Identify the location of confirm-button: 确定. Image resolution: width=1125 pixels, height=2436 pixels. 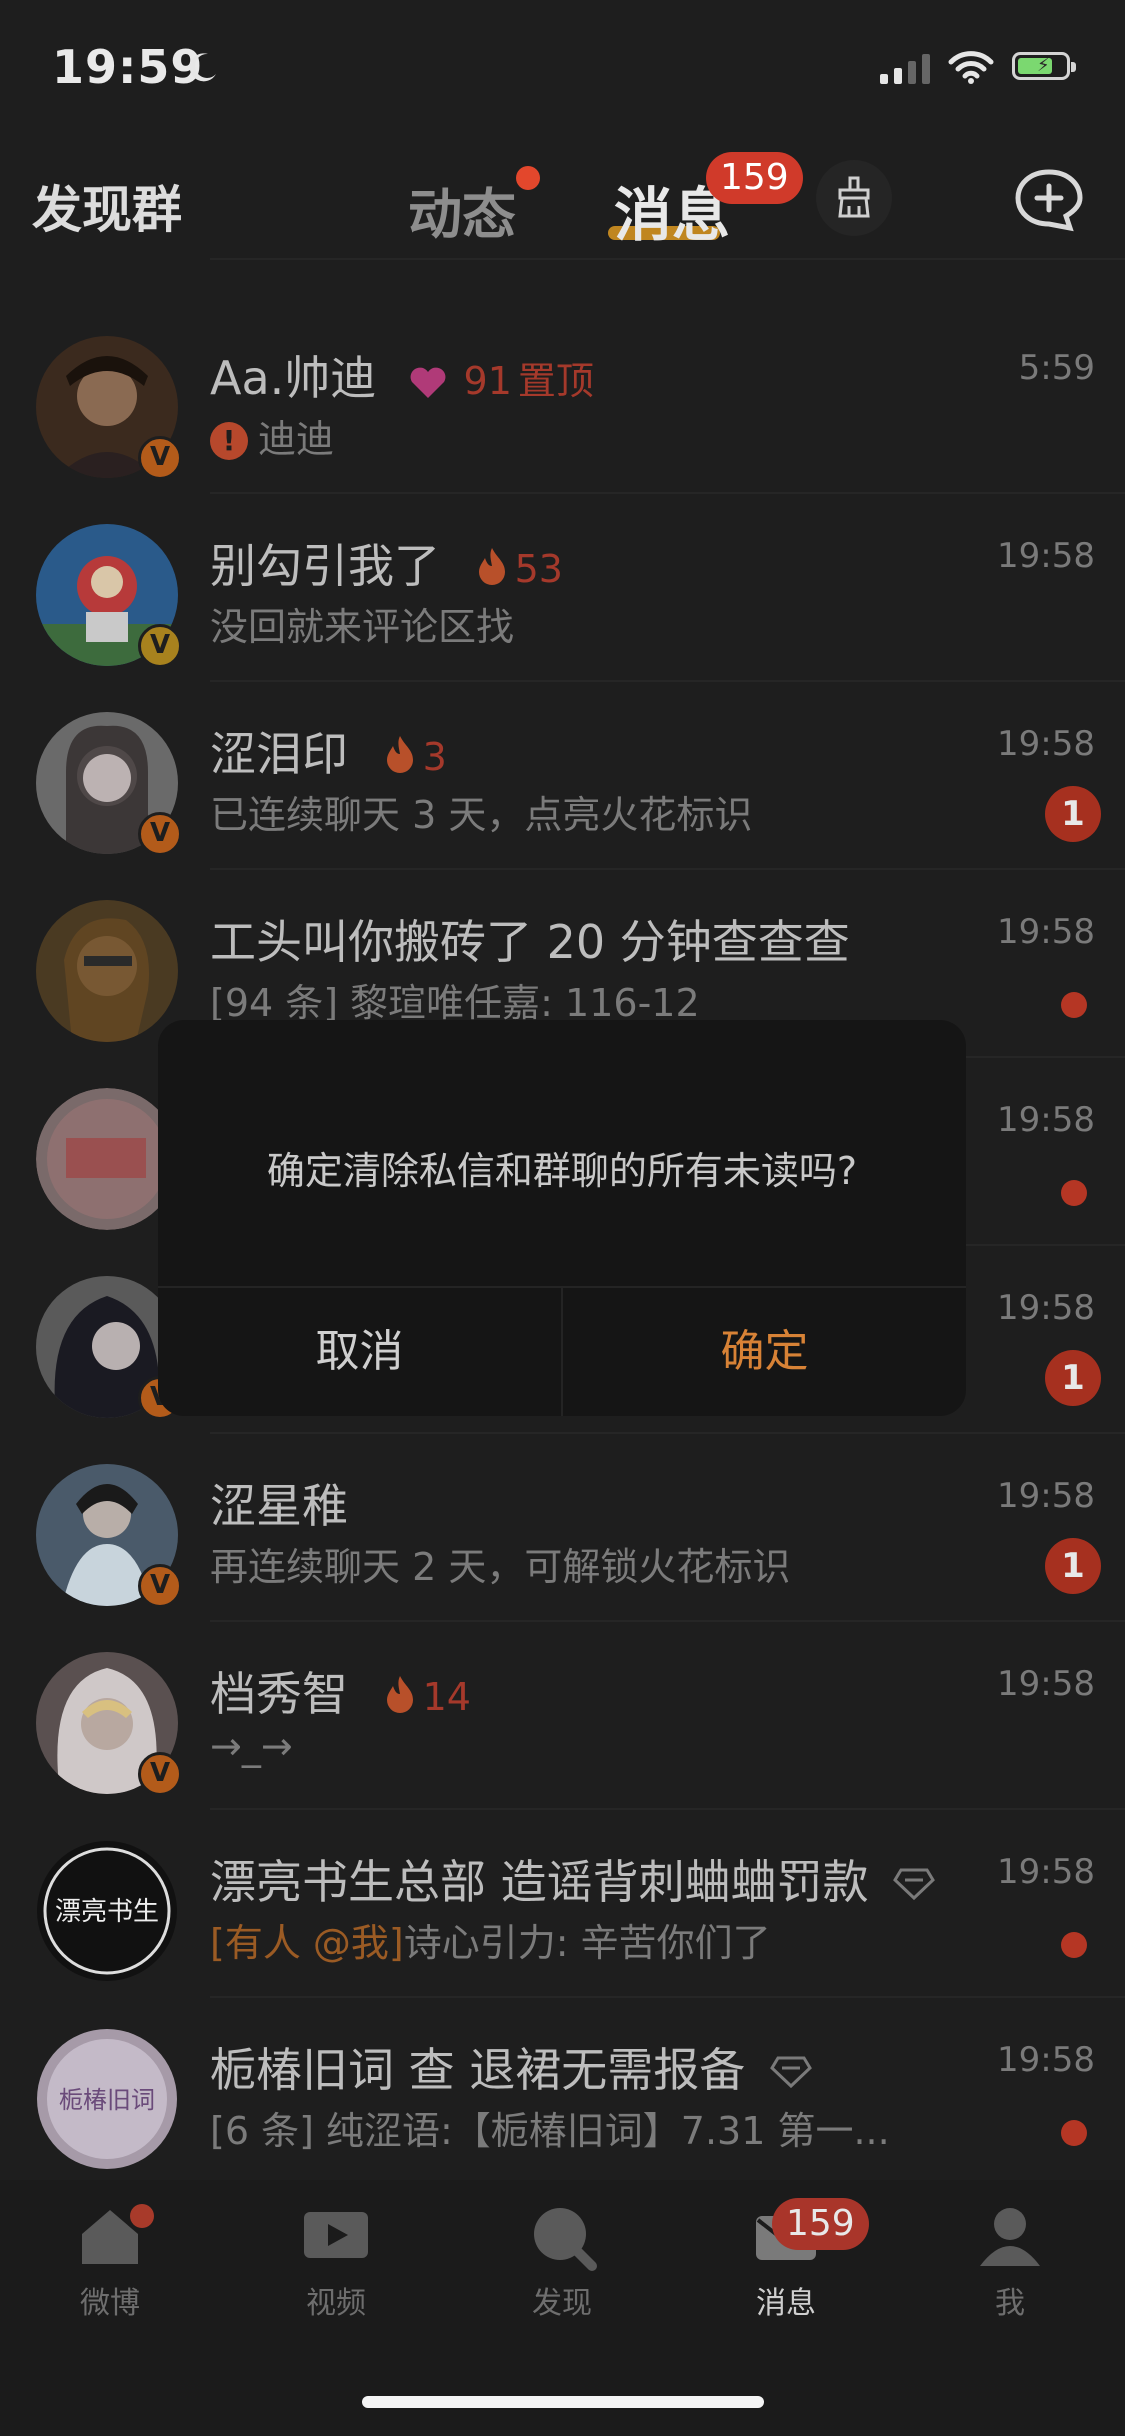
(764, 1352).